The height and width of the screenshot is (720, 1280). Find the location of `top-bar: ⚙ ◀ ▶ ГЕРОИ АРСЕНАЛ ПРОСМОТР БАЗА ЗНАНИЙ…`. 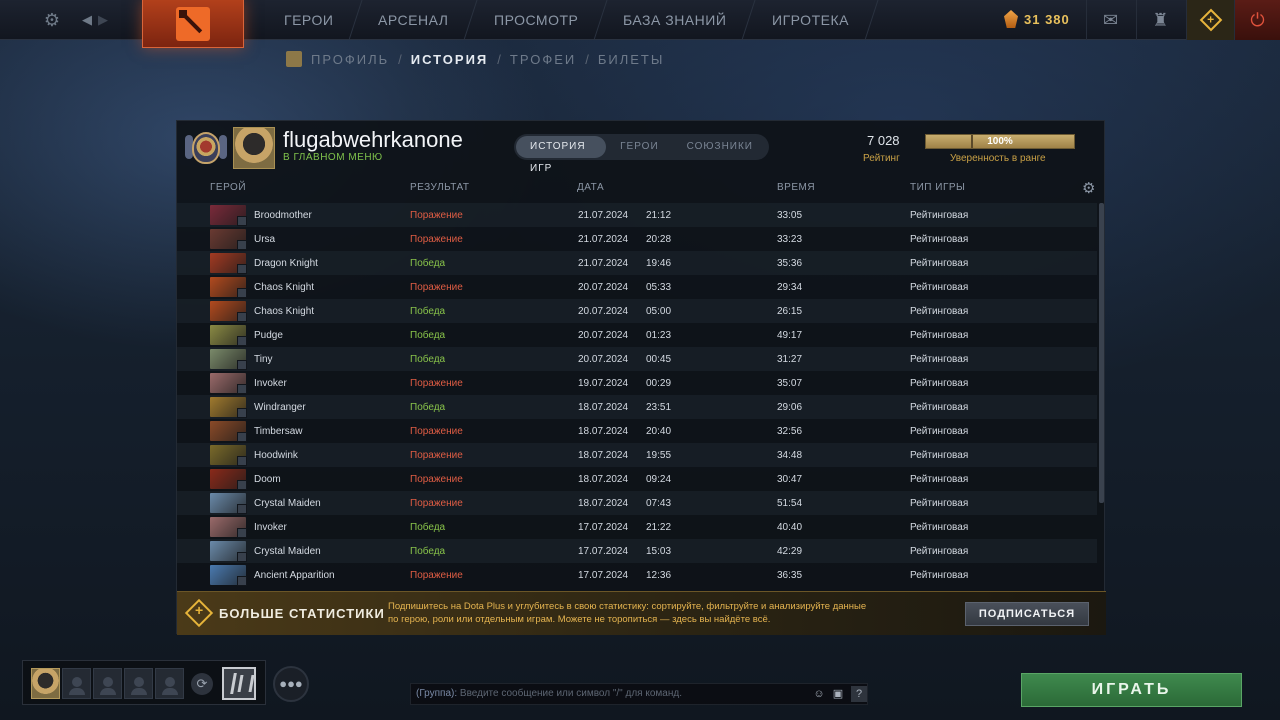

top-bar: ⚙ ◀ ▶ ГЕРОИ АРСЕНАЛ ПРОСМОТР БАЗА ЗНАНИЙ… is located at coordinates (640, 24).